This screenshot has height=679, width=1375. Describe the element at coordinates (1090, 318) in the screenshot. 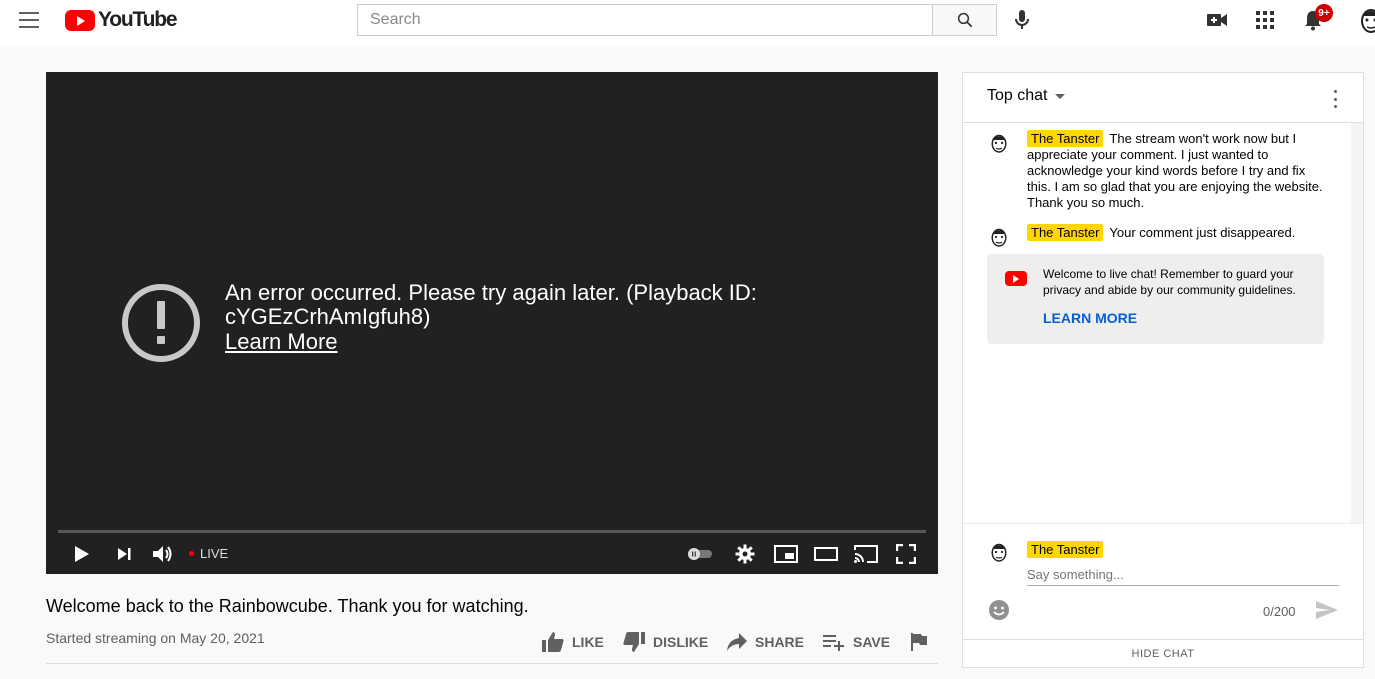

I see `welcome-learn-more-link: LEARN MORE` at that location.